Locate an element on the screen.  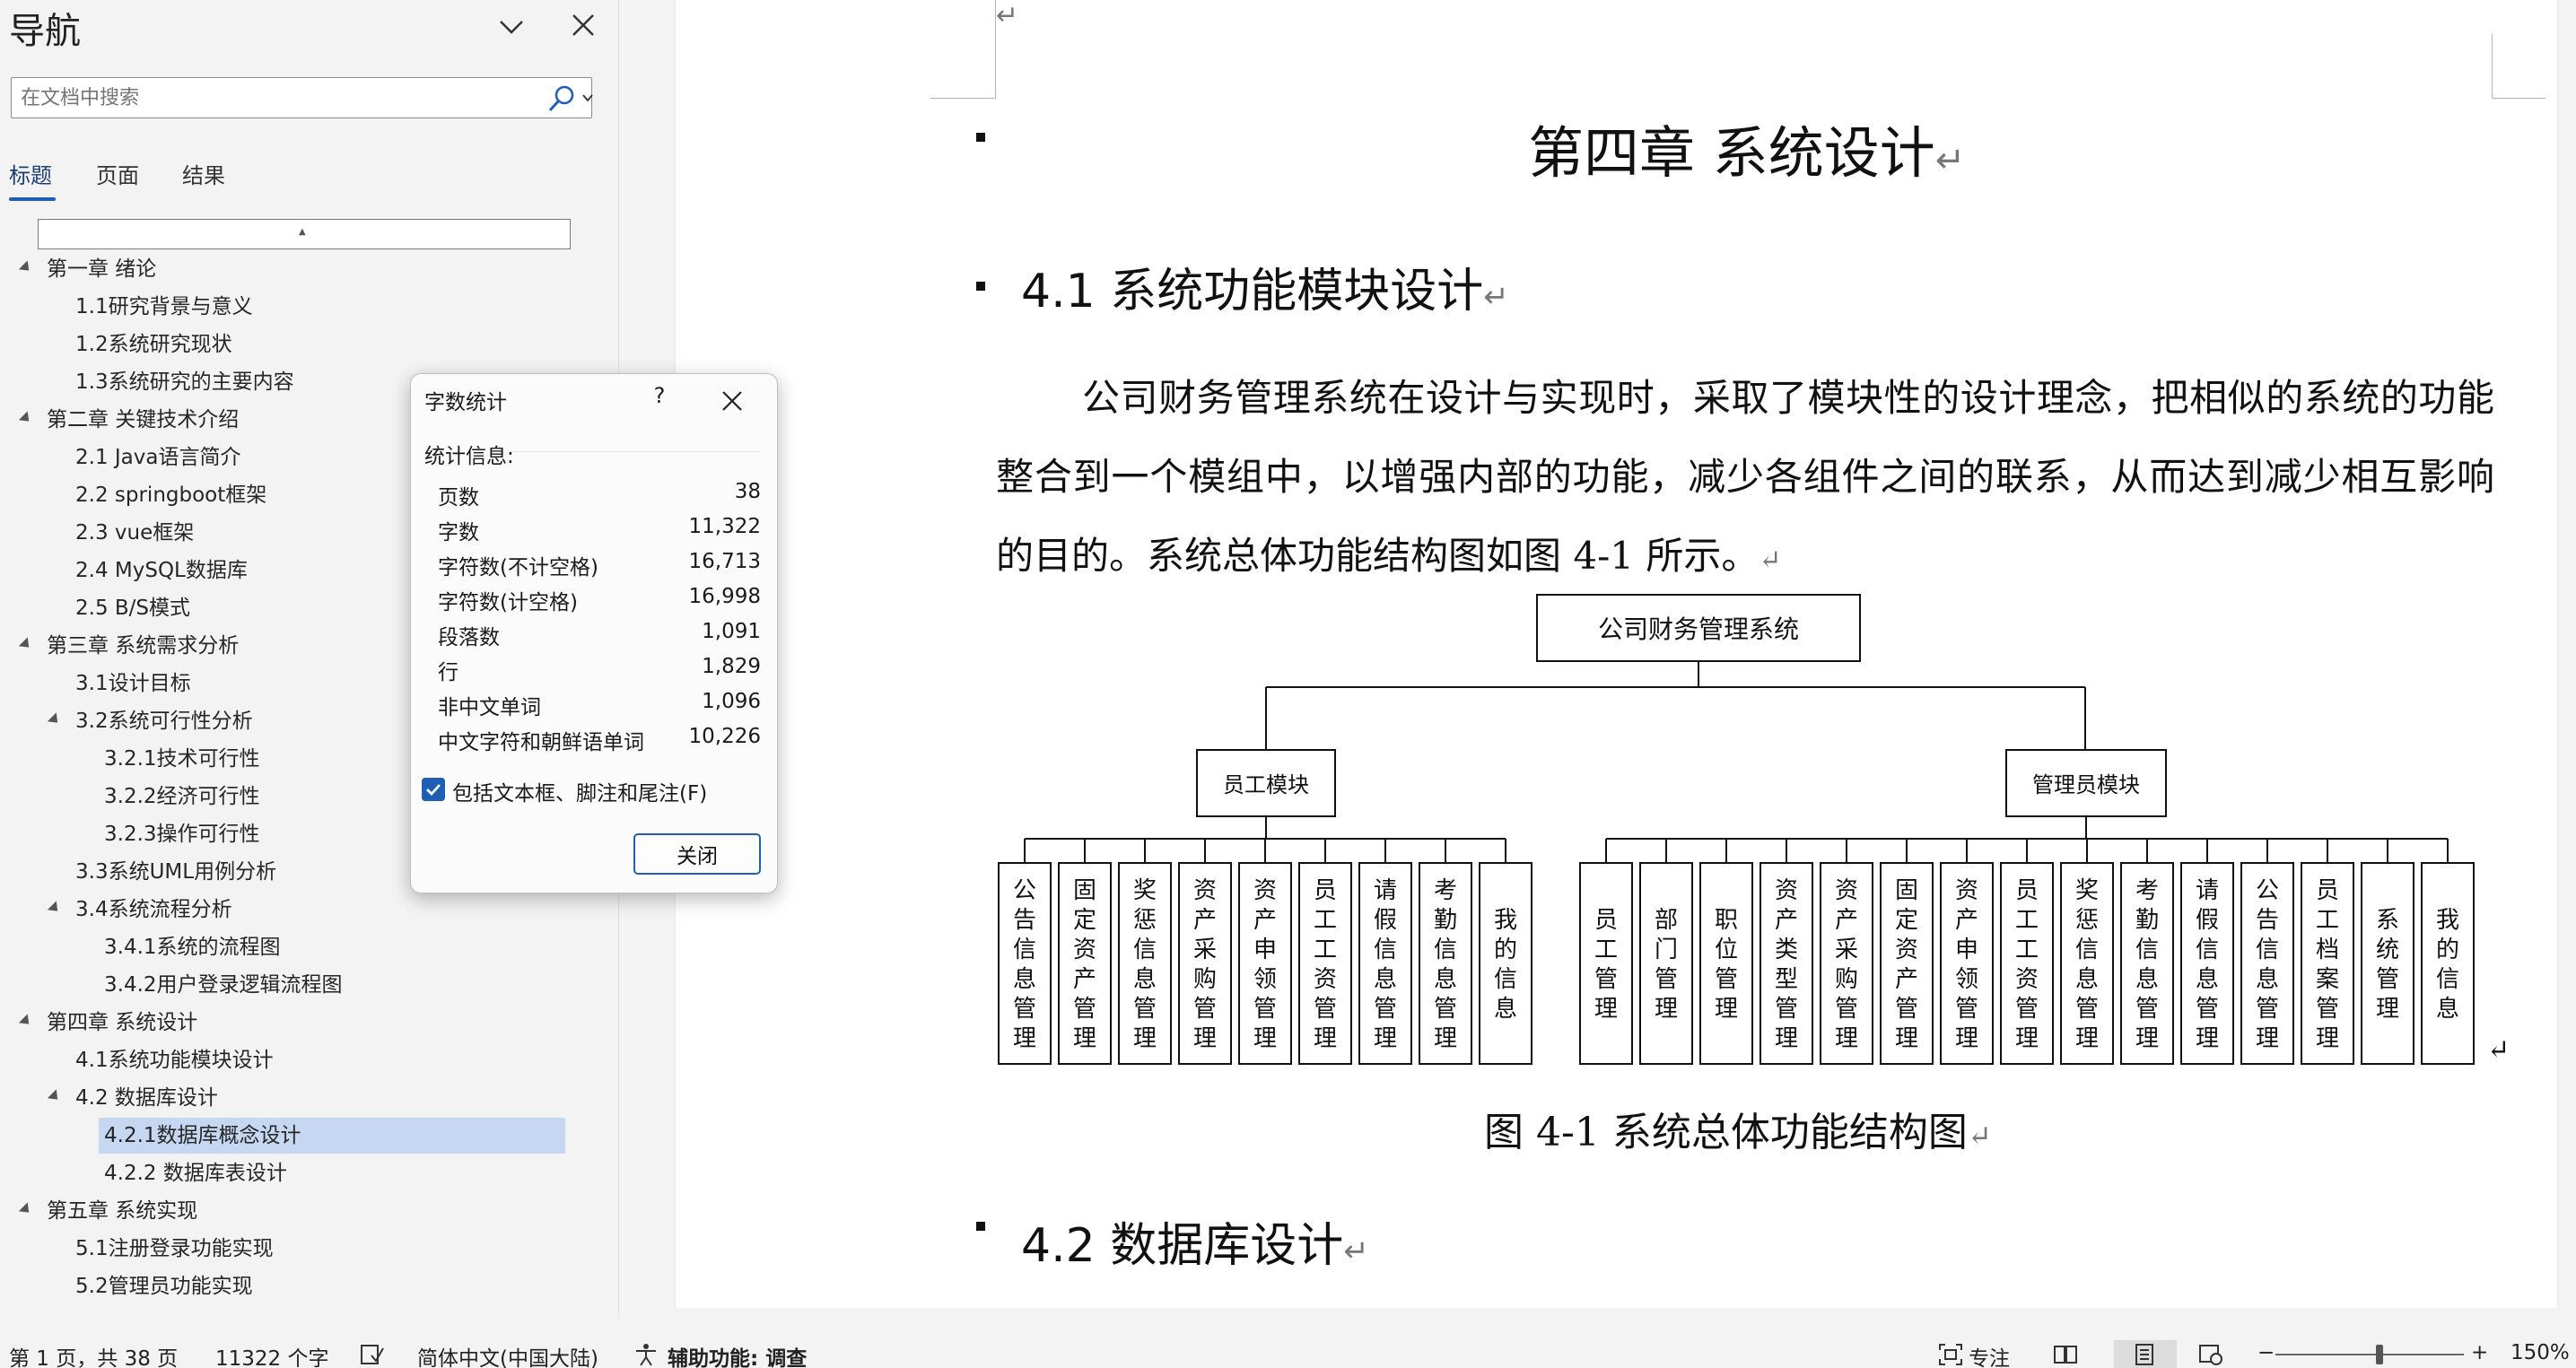
nav-tree-item: 3.2.2经济可行性 is located at coordinates (182, 797).